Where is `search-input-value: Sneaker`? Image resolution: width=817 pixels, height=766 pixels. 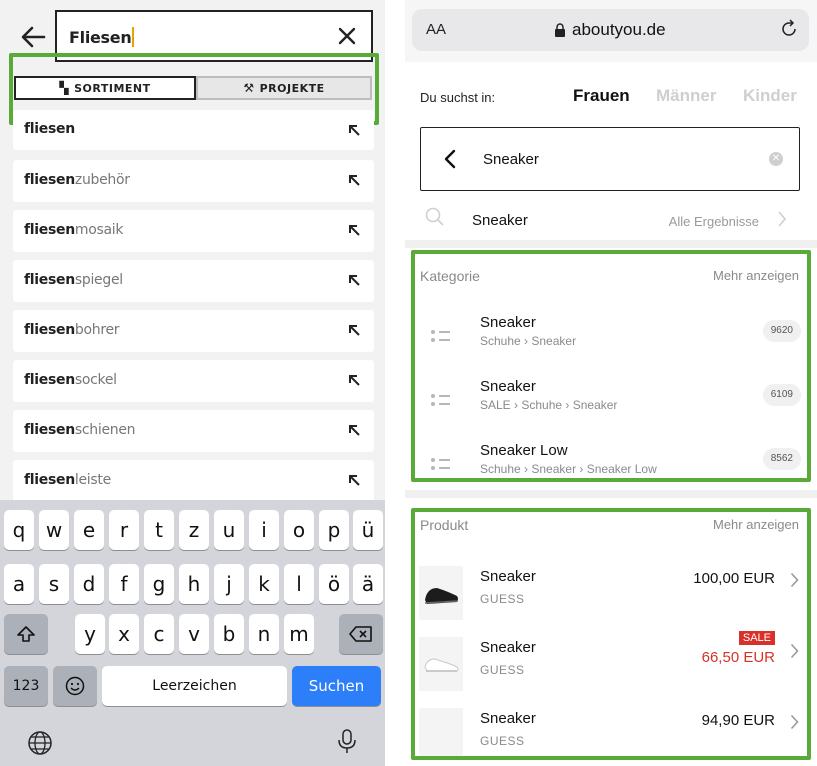 search-input-value: Sneaker is located at coordinates (511, 159).